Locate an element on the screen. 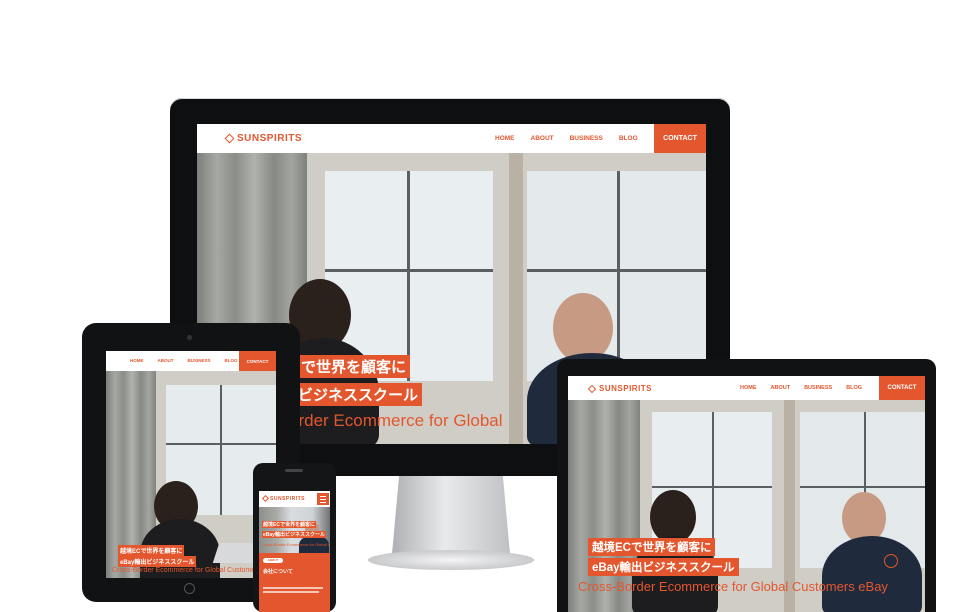  tablet-navbar: HOME ABOUT BUSINESS BLOG CONTACT is located at coordinates (191, 361).